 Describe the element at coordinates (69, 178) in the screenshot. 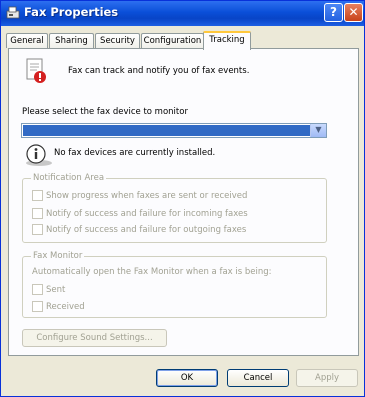

I see `notification-area-title: Notification Area` at that location.